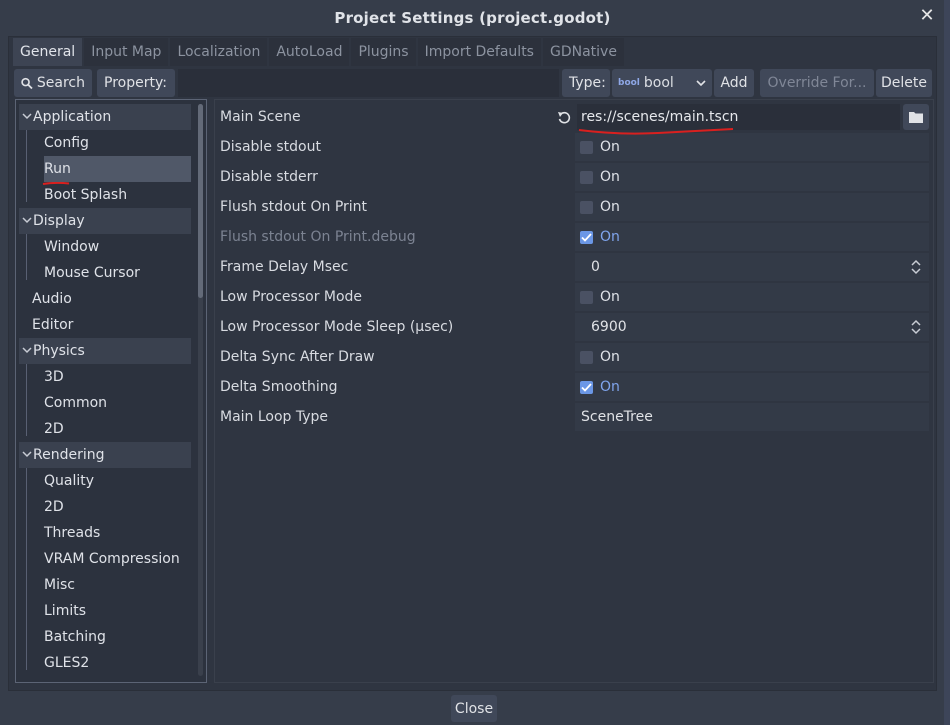 The image size is (950, 725). Describe the element at coordinates (218, 52) in the screenshot. I see `tab-localization: Localization` at that location.